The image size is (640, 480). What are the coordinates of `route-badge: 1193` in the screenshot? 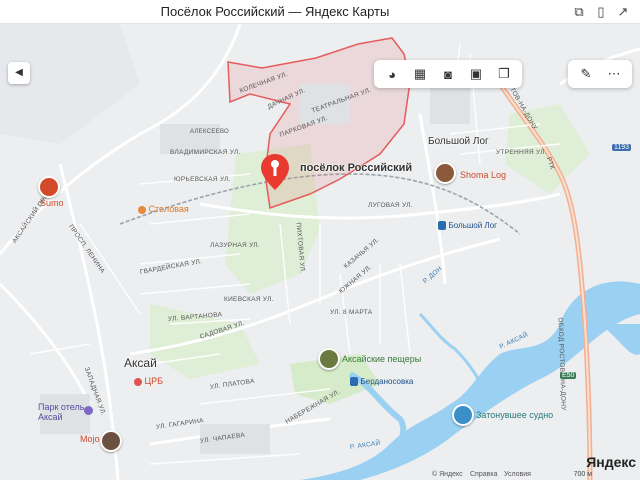 It's located at (622, 147).